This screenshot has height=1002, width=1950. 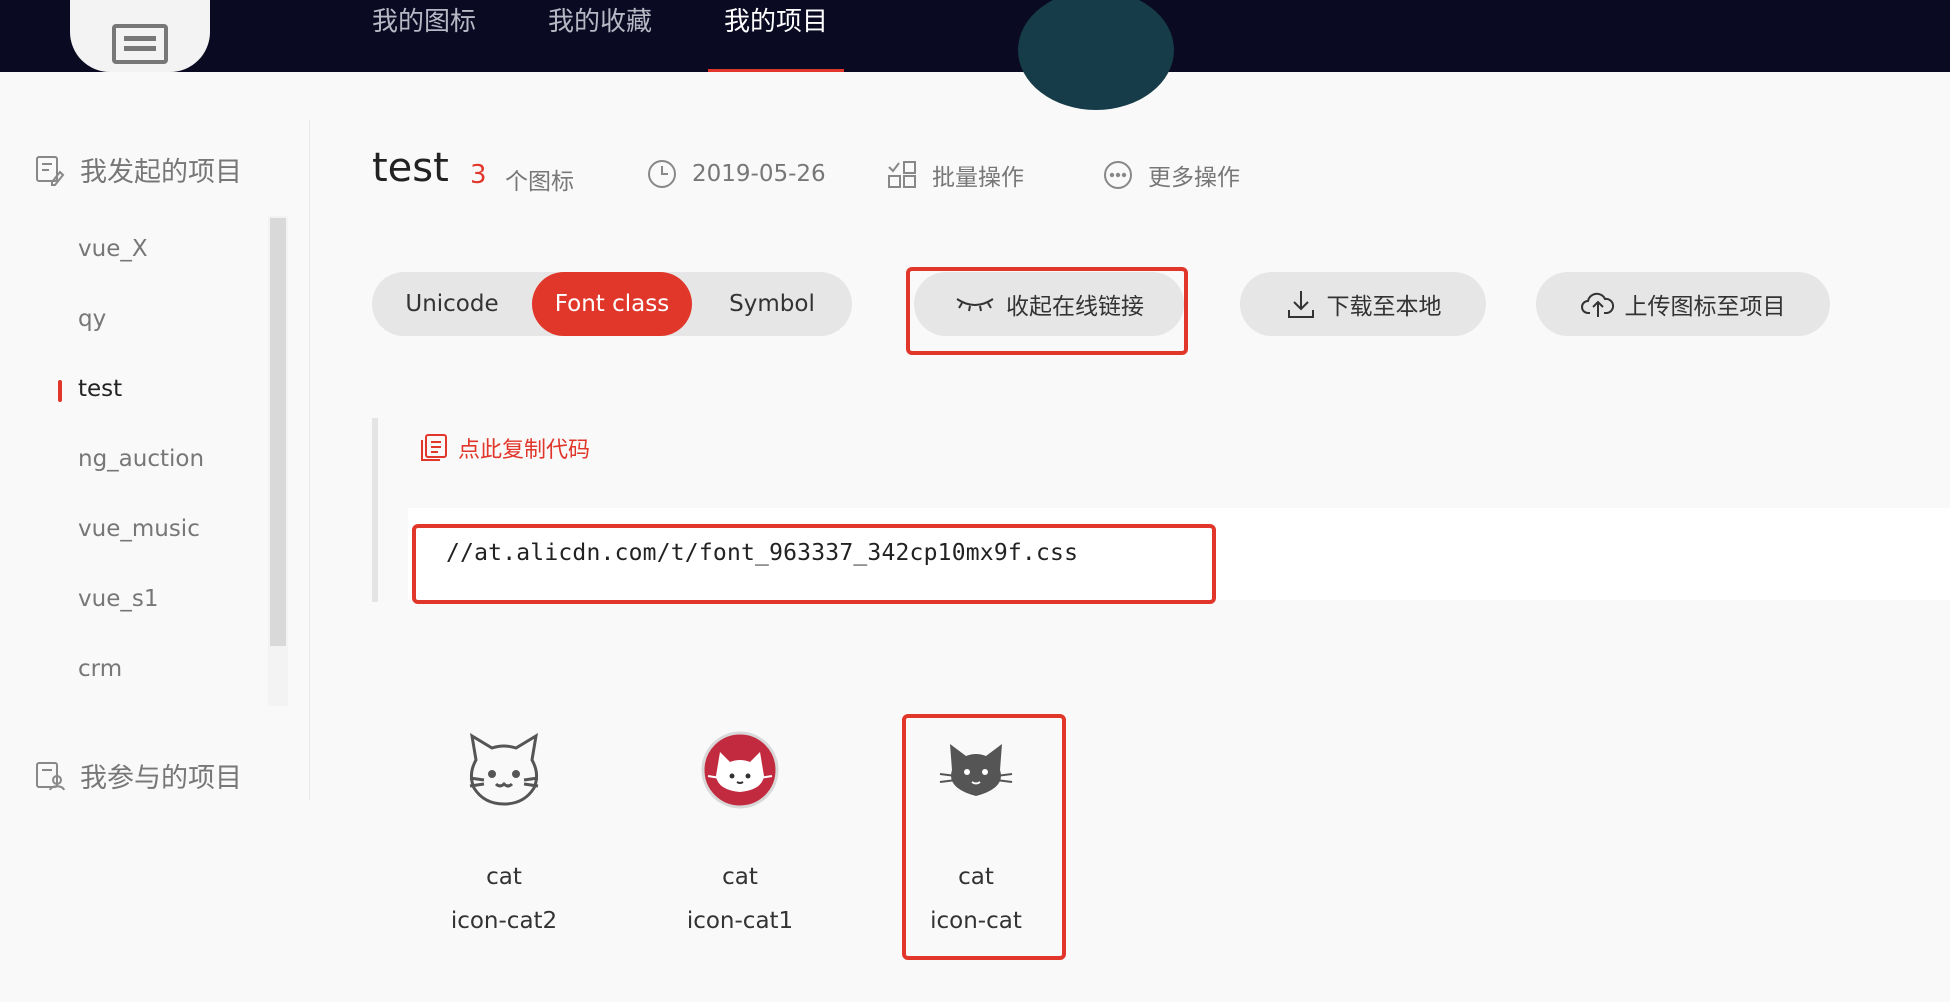 What do you see at coordinates (410, 168) in the screenshot?
I see `project-title: test` at bounding box center [410, 168].